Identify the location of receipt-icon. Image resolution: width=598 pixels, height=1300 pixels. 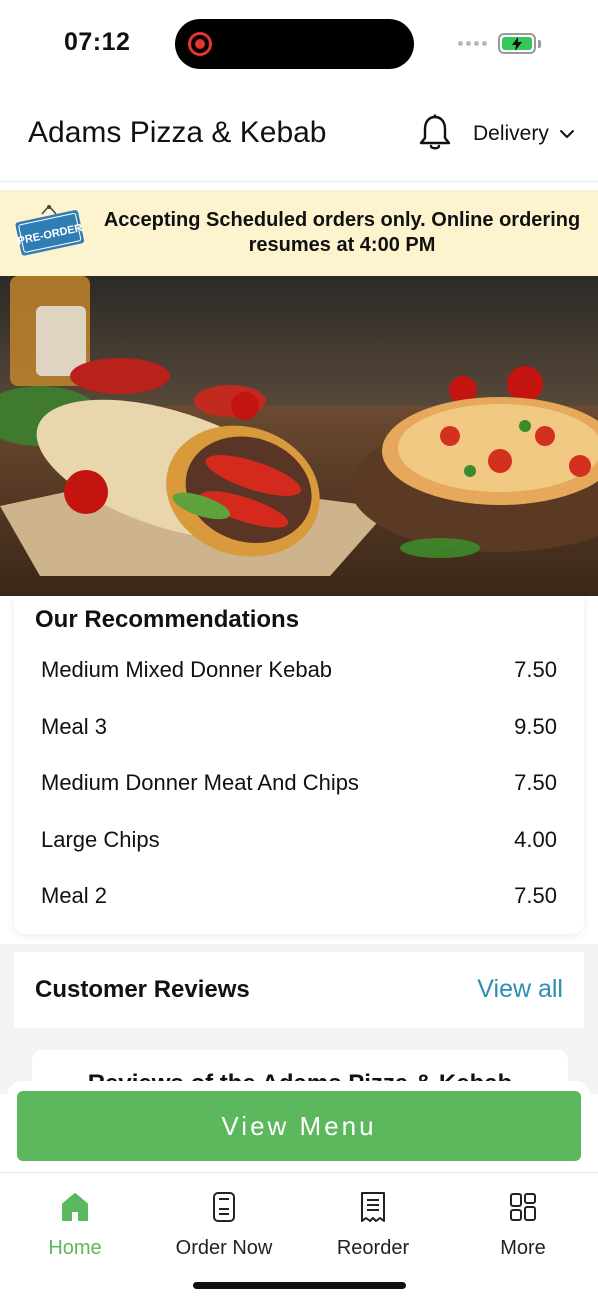
(373, 1207).